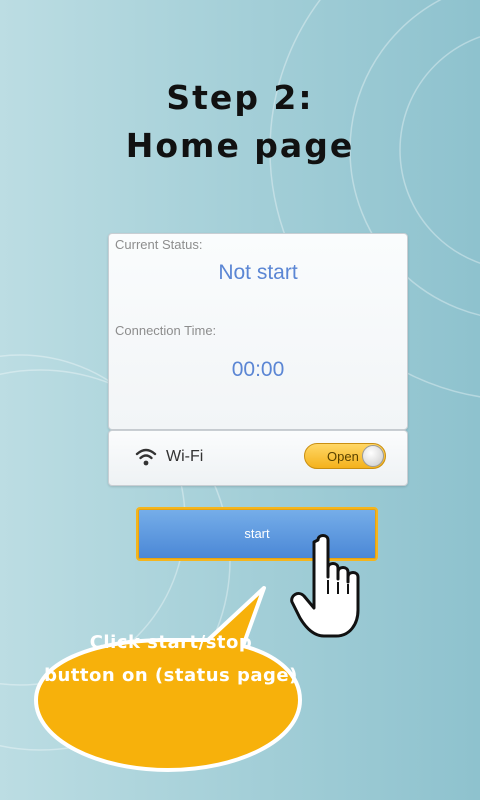  I want to click on current-status-label: Current Status:, so click(159, 244).